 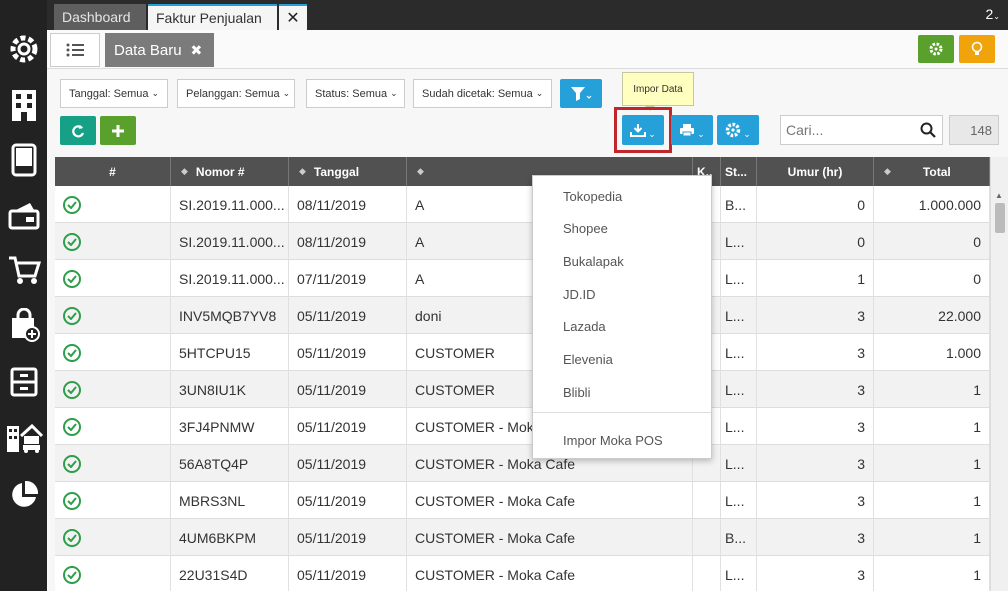 I want to click on filter-tanggal: Tanggal: Semua ⌄, so click(x=114, y=93).